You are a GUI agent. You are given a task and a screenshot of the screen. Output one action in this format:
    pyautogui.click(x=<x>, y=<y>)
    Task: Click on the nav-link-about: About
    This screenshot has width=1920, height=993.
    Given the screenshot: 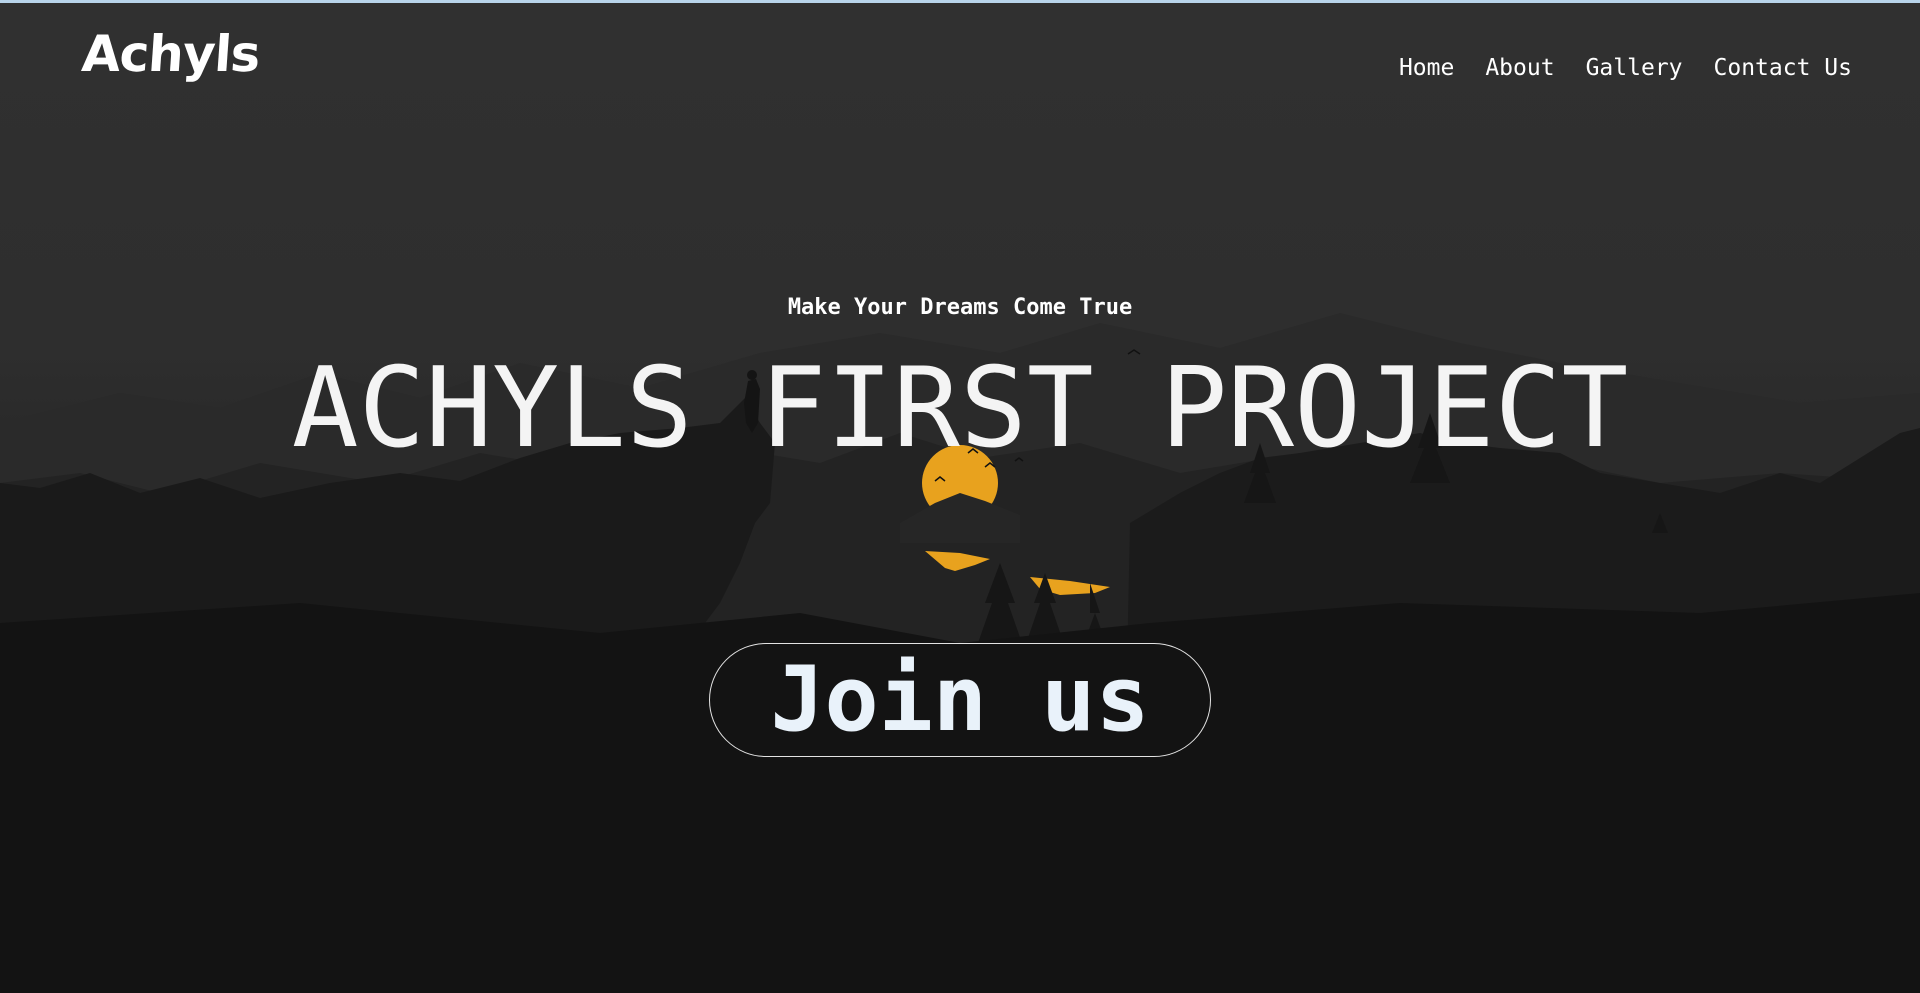 What is the action you would take?
    pyautogui.click(x=1519, y=68)
    